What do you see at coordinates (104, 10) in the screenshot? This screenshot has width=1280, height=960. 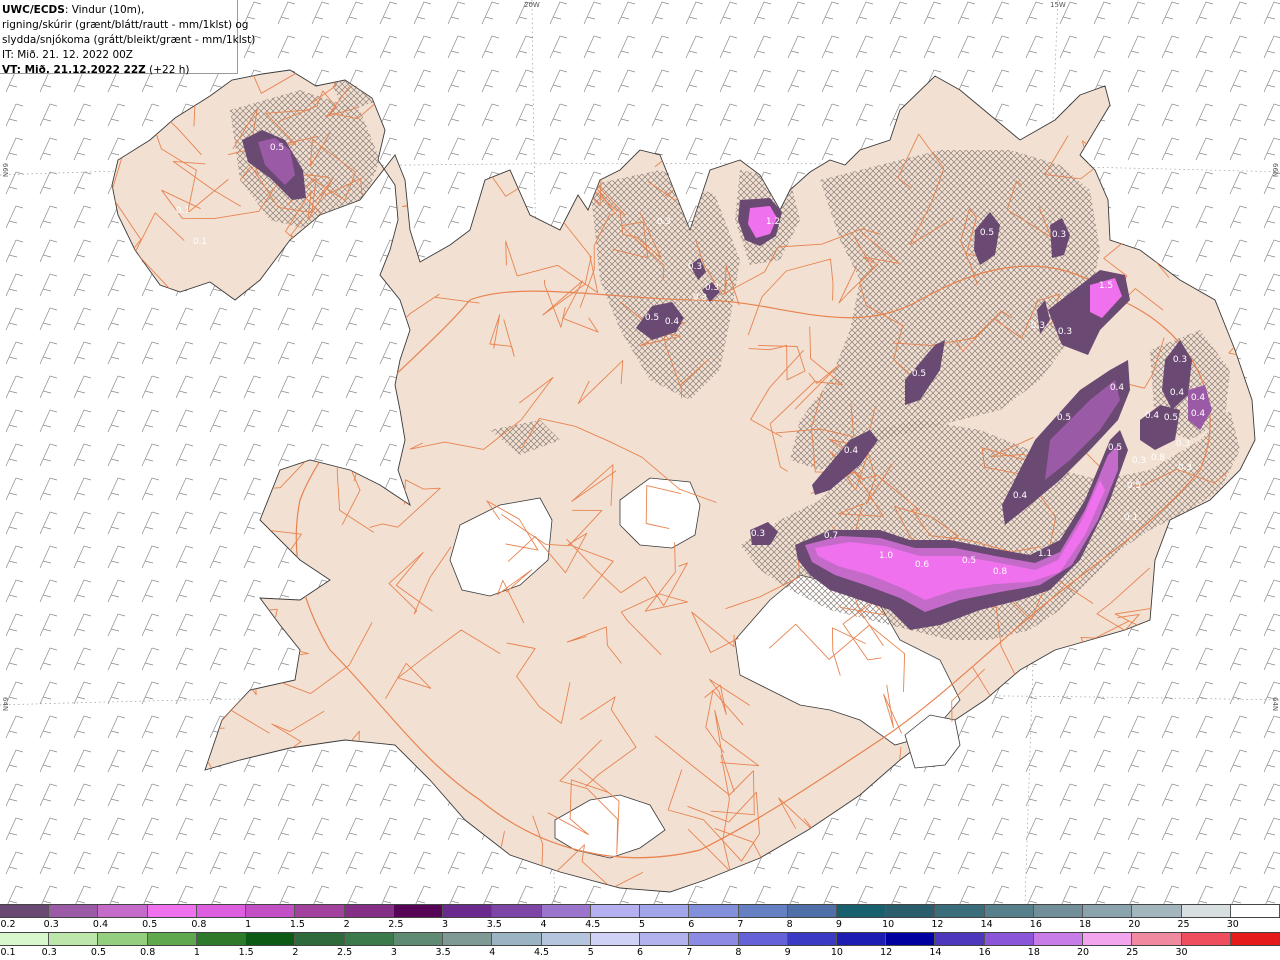 I see `parameter-wind: : Vindur (10m),` at bounding box center [104, 10].